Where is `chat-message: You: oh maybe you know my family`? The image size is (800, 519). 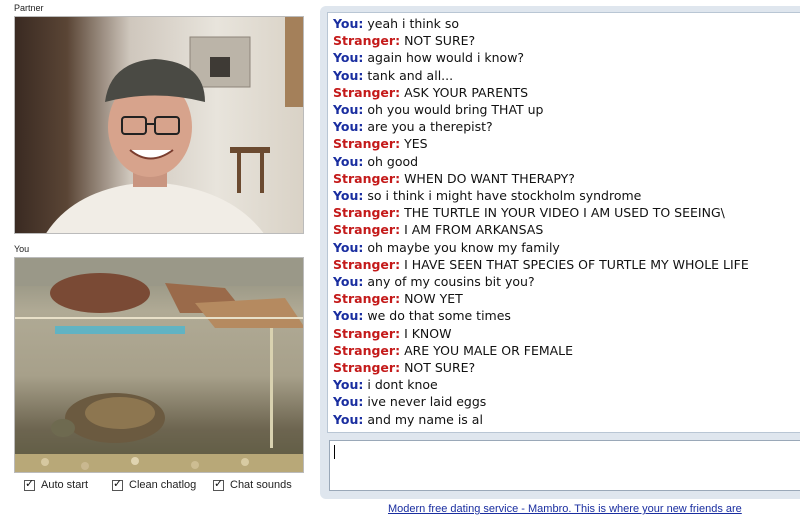 chat-message: You: oh maybe you know my family is located at coordinates (566, 247).